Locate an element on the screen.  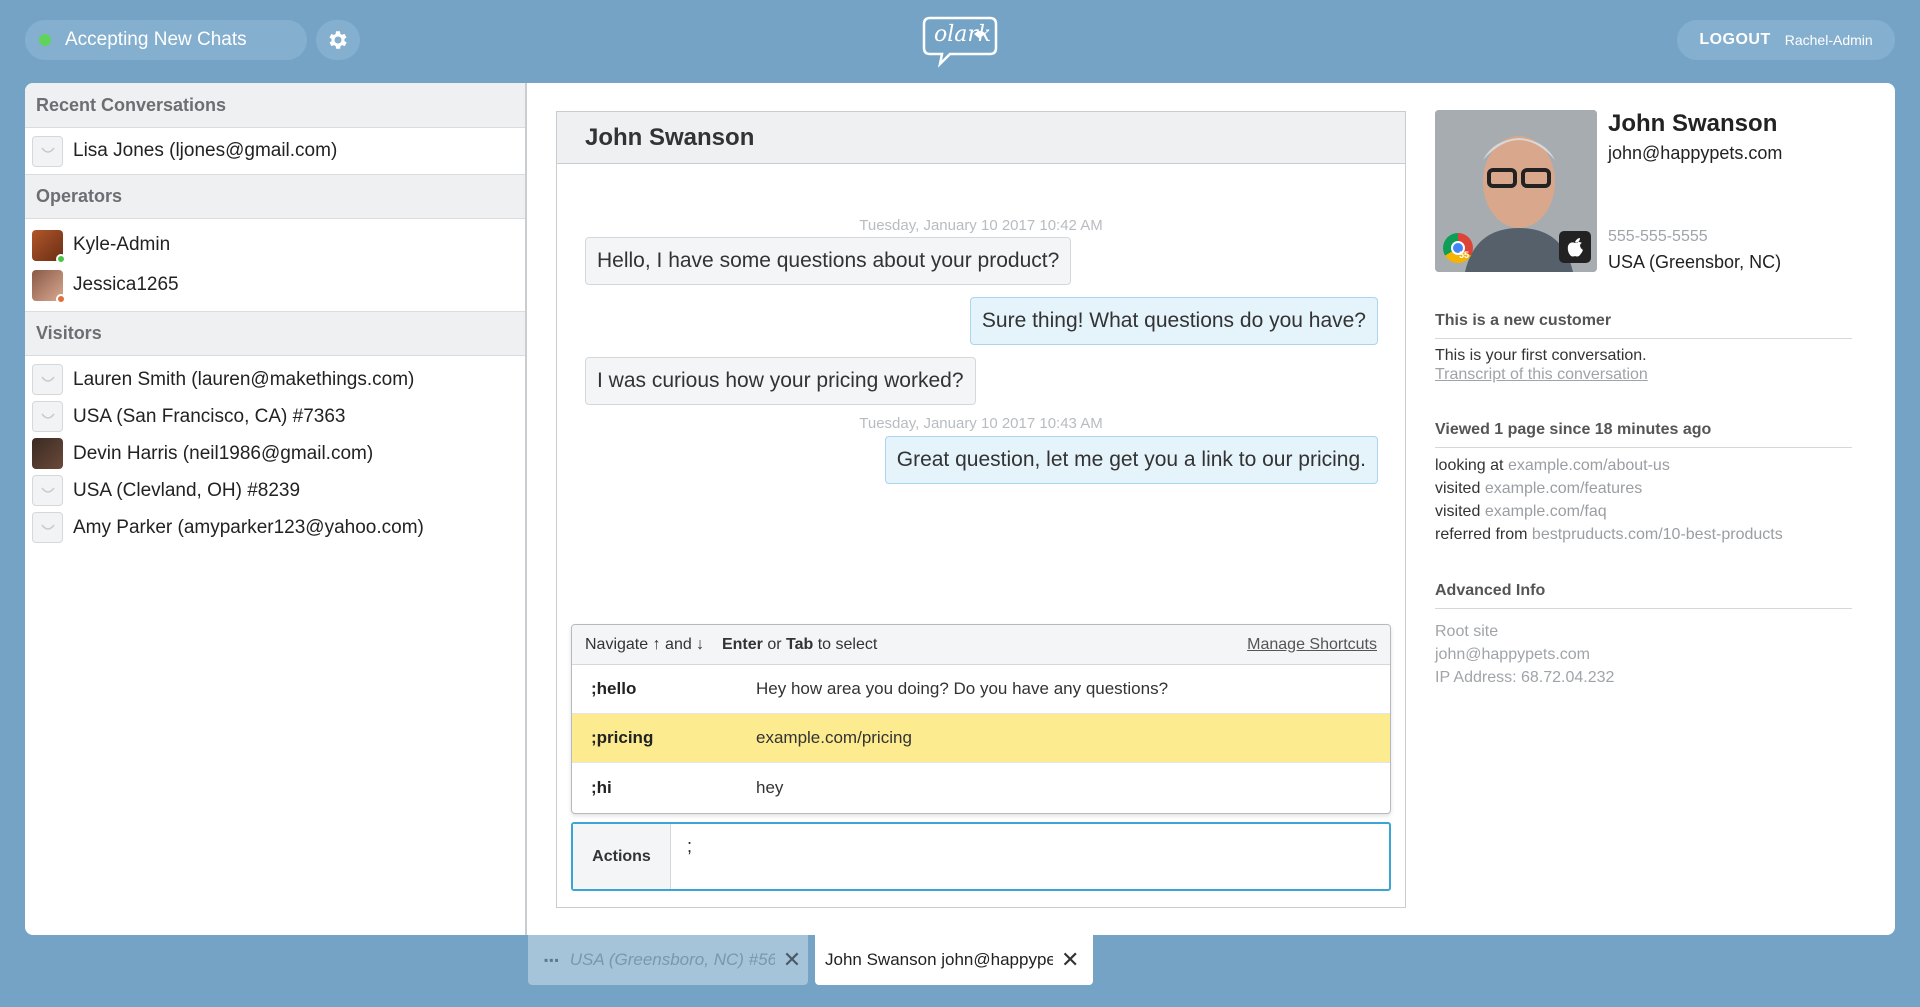
actions-button: Actions is located at coordinates (622, 856).